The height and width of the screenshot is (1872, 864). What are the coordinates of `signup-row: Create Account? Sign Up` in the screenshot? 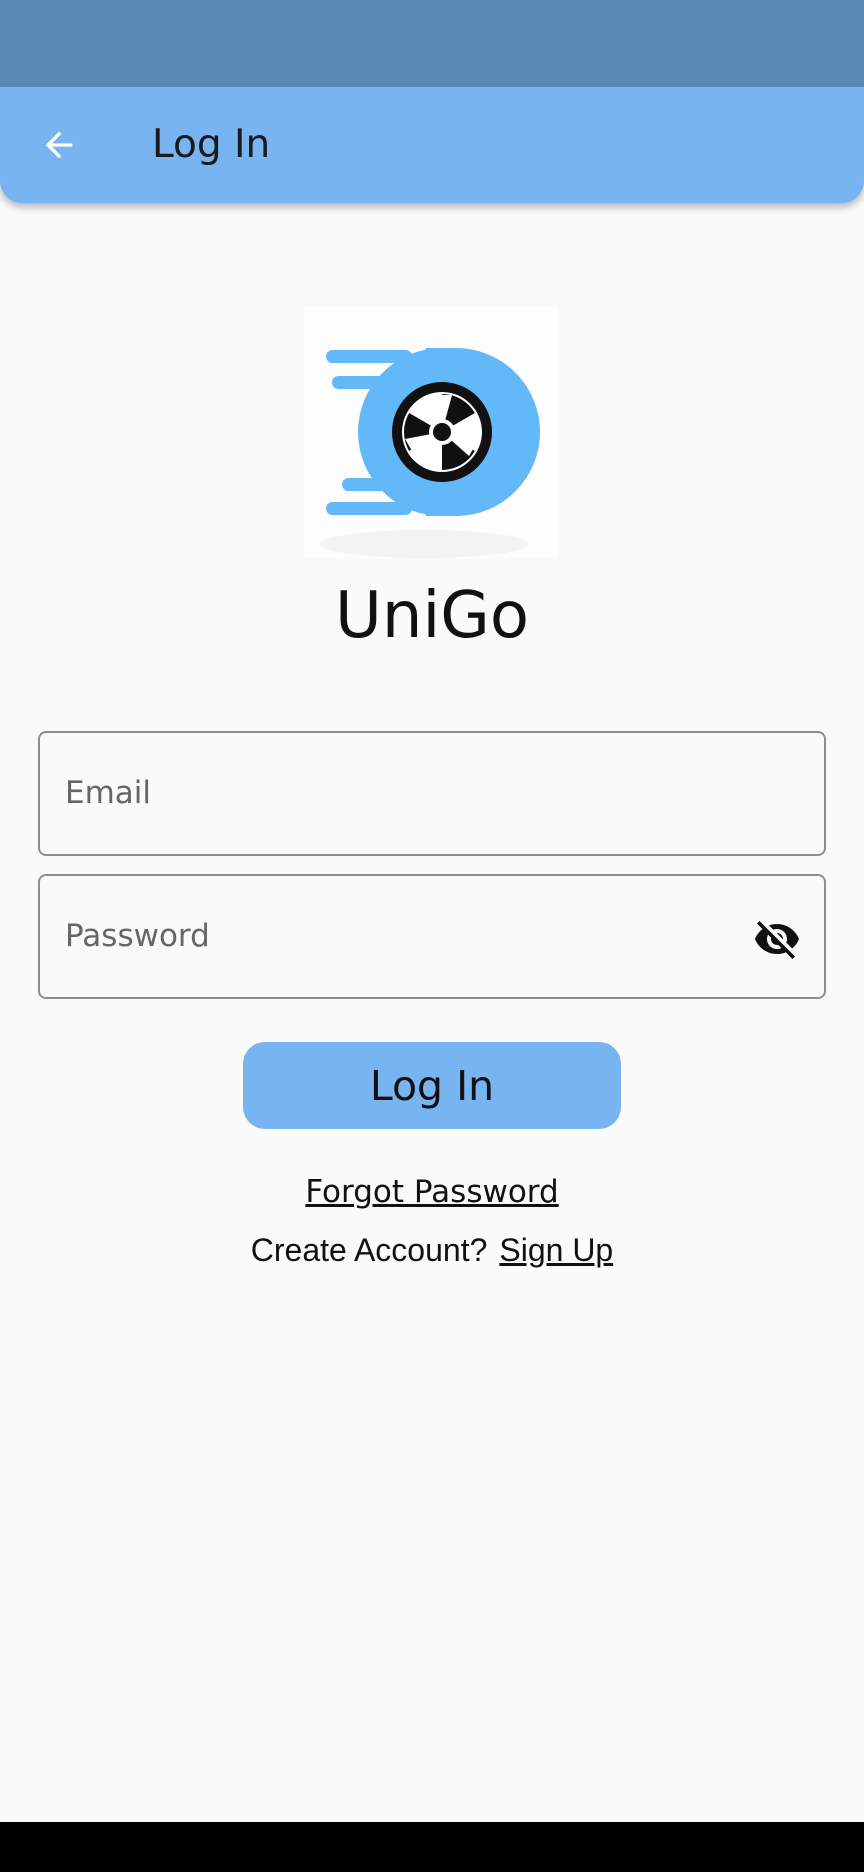 It's located at (432, 1250).